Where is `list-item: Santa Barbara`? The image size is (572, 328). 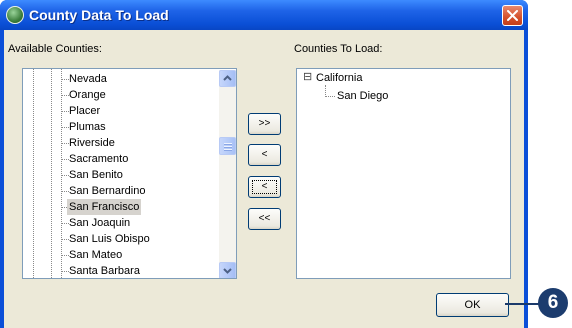 list-item: Santa Barbara is located at coordinates (104, 270).